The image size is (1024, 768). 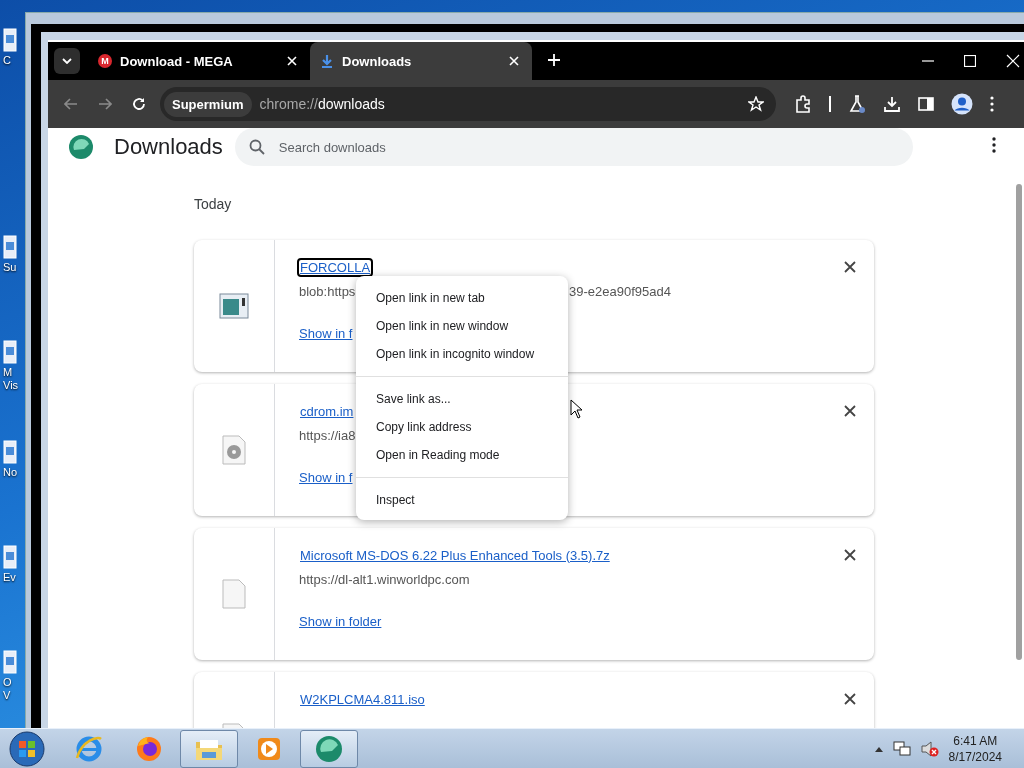 I want to click on desktop-icon-label: No, so click(x=10, y=472).